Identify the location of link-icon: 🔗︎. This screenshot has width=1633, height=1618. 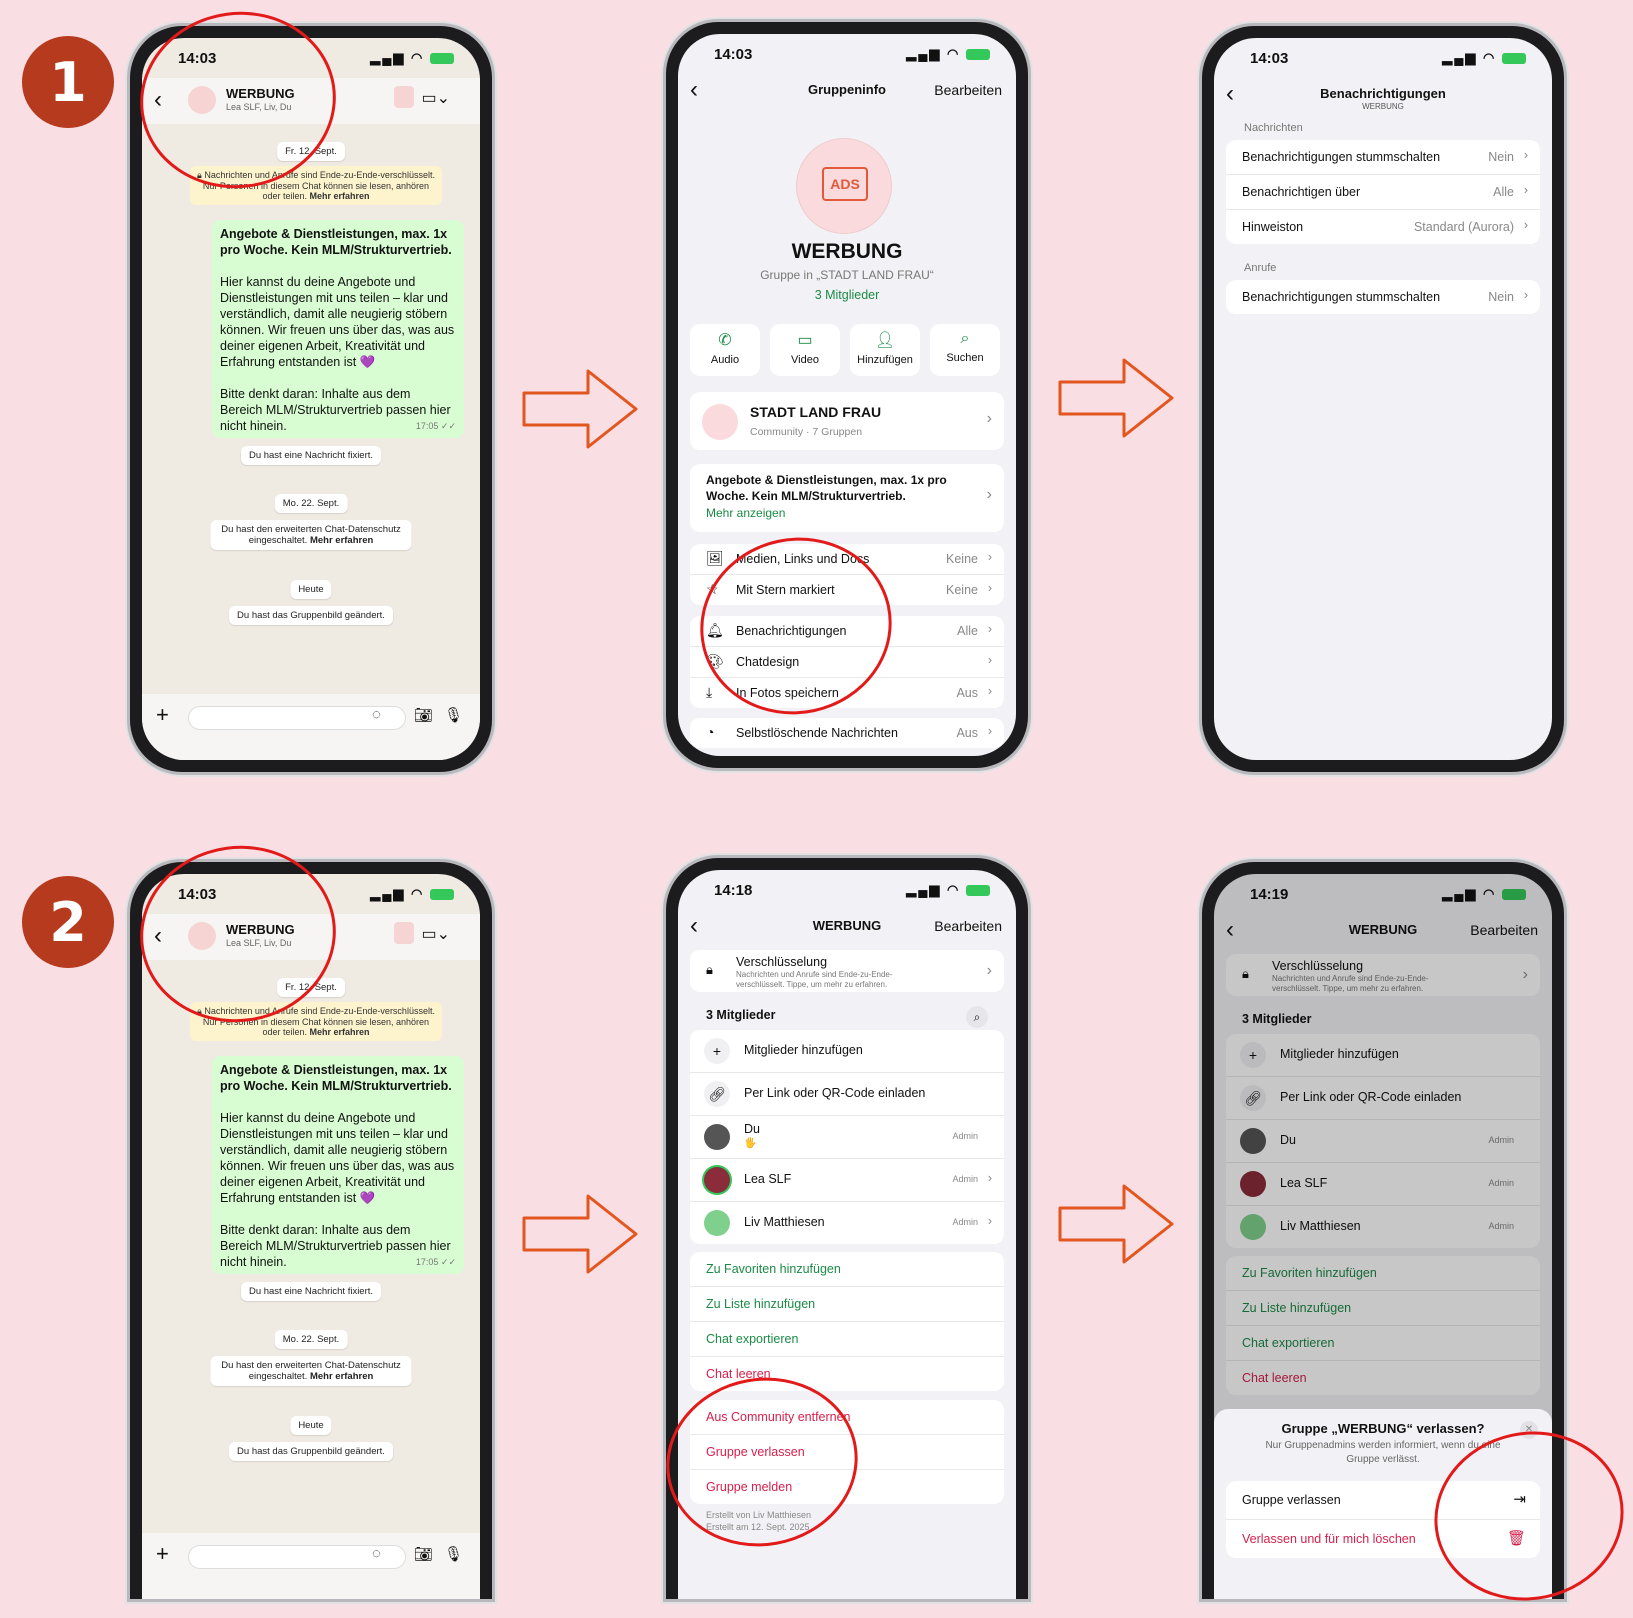
(717, 1094).